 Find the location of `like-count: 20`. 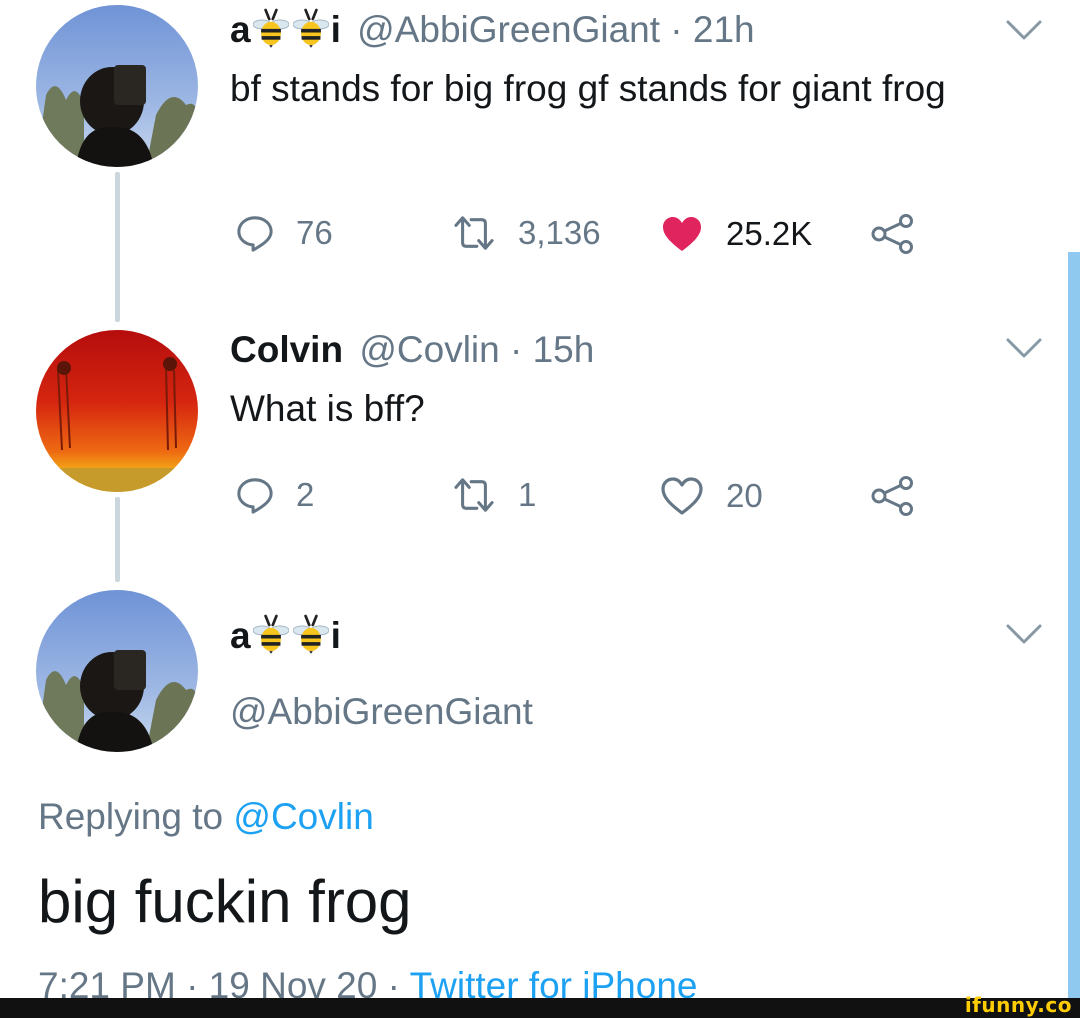

like-count: 20 is located at coordinates (744, 495).